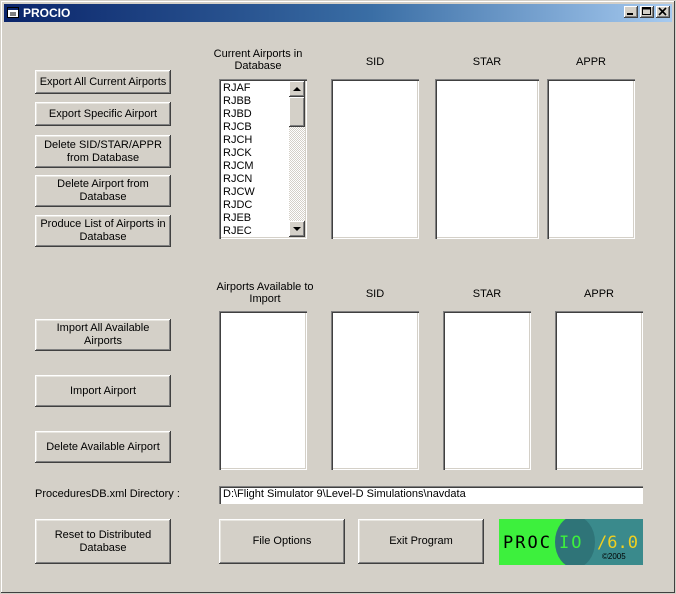  I want to click on procio-logo: PROC IO /6.0 ©2005, so click(571, 542).